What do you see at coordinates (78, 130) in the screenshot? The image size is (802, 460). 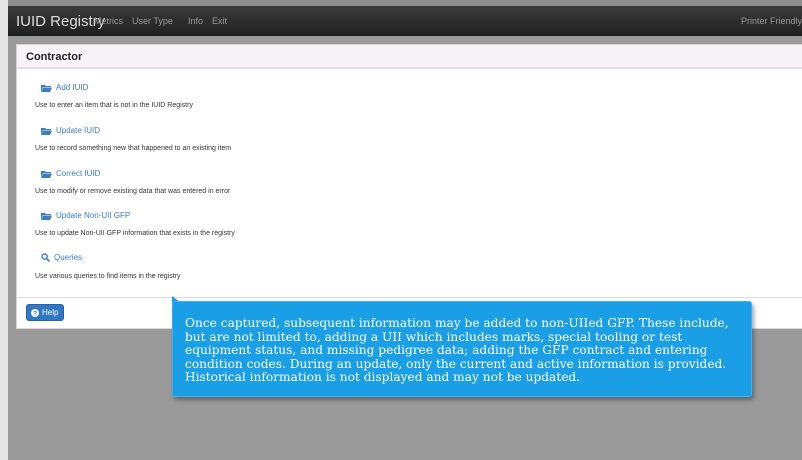 I see `update-iuid-label: Update IUID` at bounding box center [78, 130].